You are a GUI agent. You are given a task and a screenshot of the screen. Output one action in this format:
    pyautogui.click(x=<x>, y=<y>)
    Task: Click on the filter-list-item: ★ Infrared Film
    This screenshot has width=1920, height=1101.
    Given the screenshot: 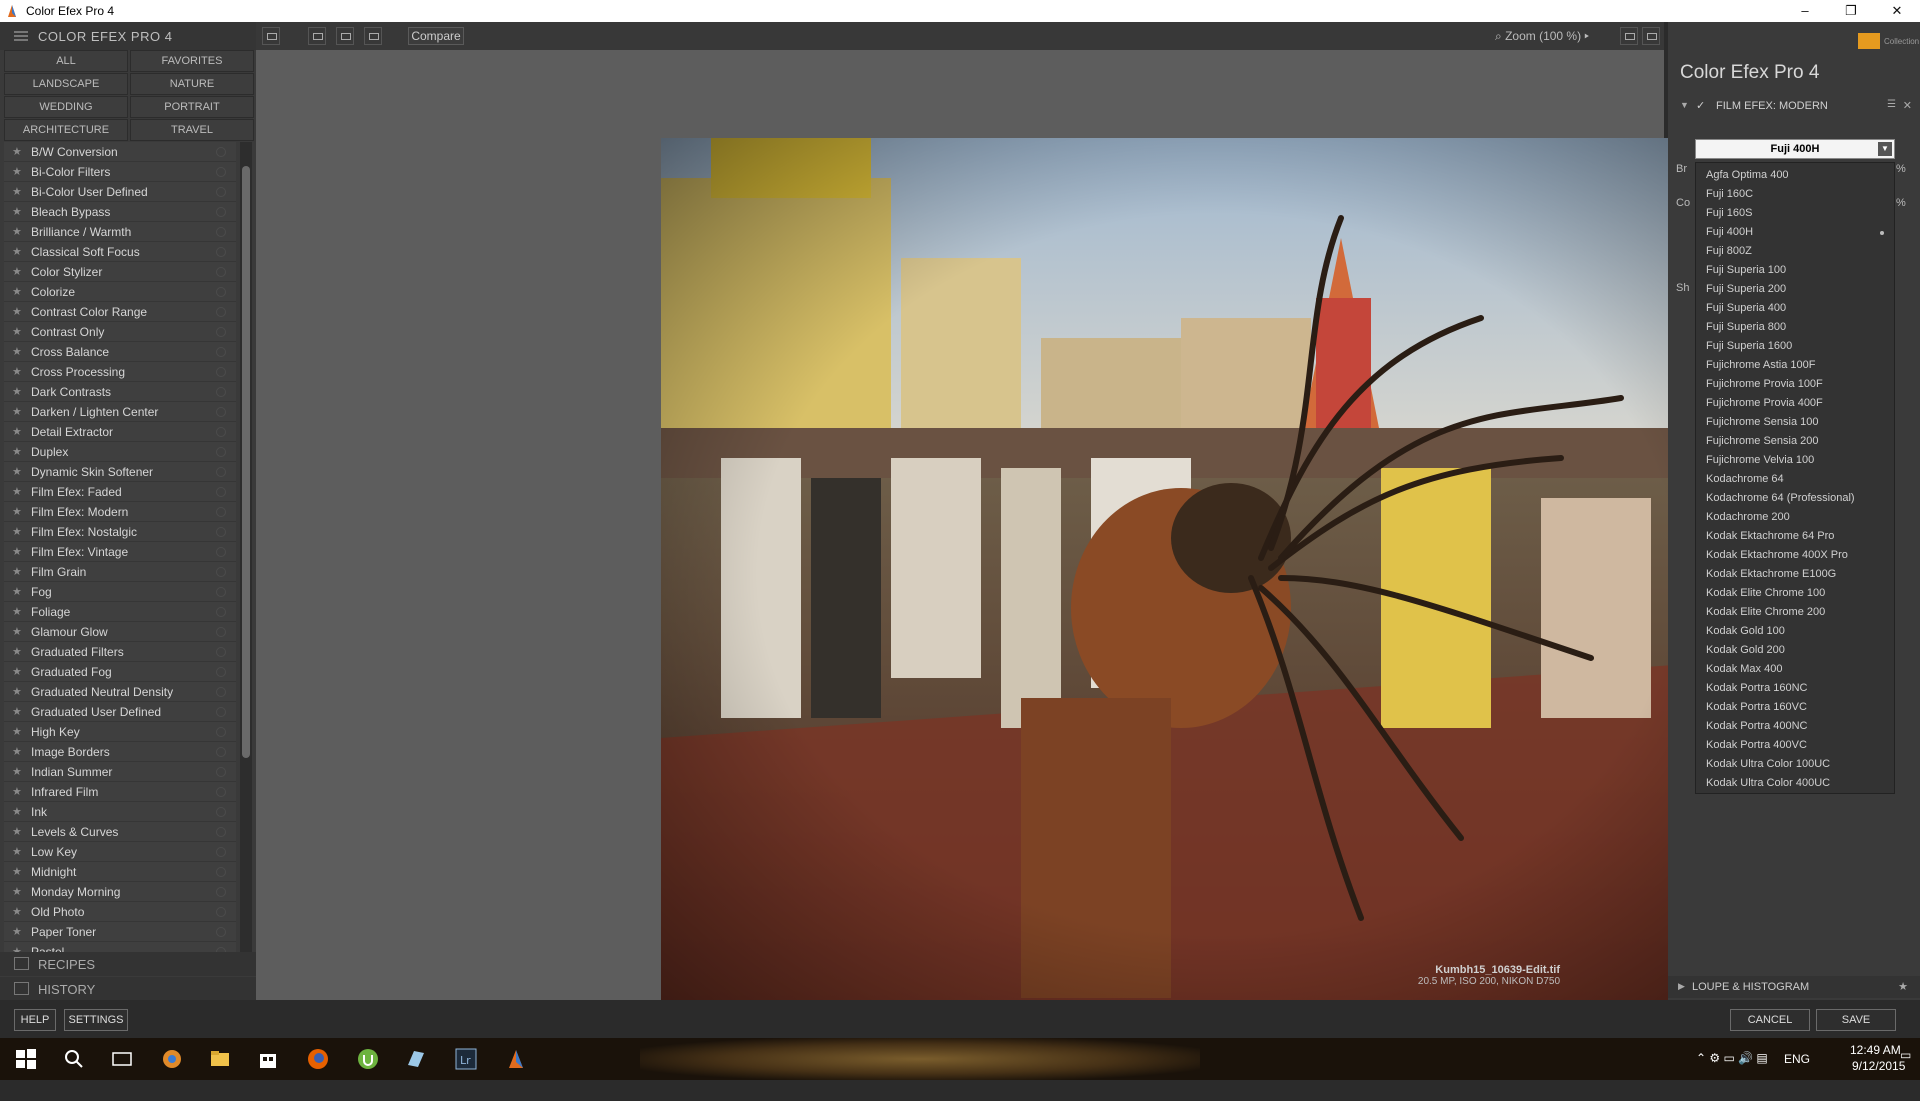 What is the action you would take?
    pyautogui.click(x=120, y=792)
    